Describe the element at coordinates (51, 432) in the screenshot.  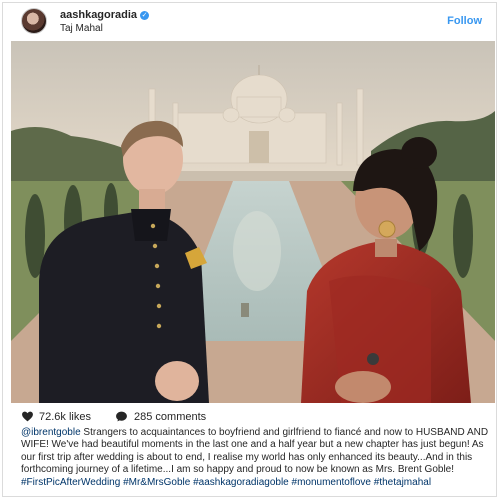
I see `caption-mention: @ibrentgoble` at that location.